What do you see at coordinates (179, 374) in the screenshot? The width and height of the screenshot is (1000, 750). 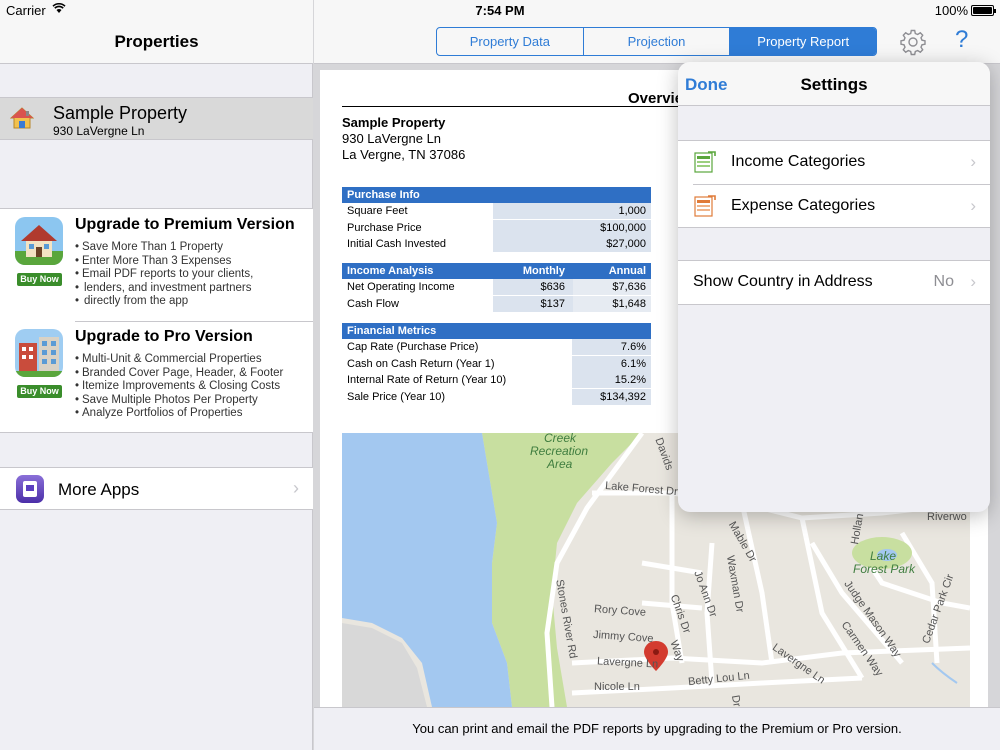 I see `feature-item: Branded Cover Page, Header, & Footer` at bounding box center [179, 374].